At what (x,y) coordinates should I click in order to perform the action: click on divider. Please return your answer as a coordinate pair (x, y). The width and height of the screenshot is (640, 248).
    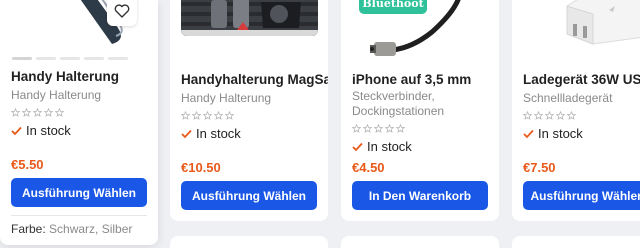
    Looking at the image, I should click on (79, 215).